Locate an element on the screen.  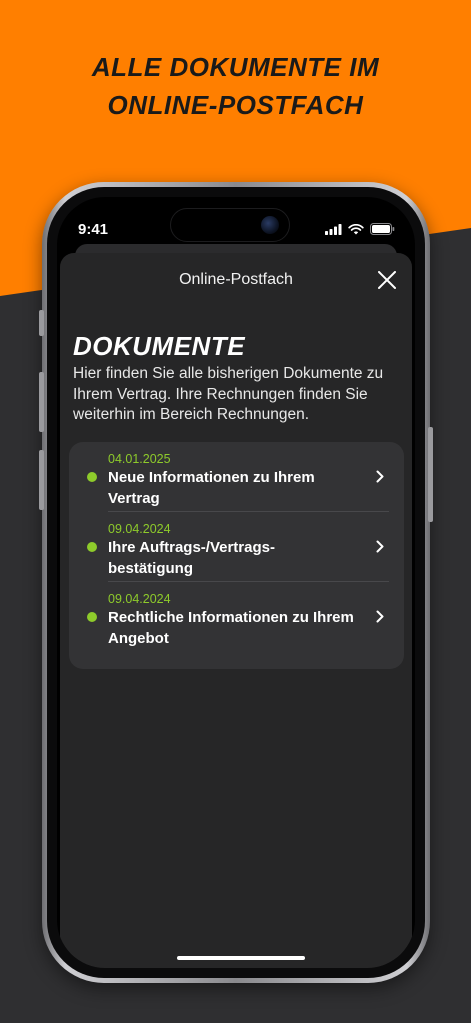
volume-up-button is located at coordinates (41, 402).